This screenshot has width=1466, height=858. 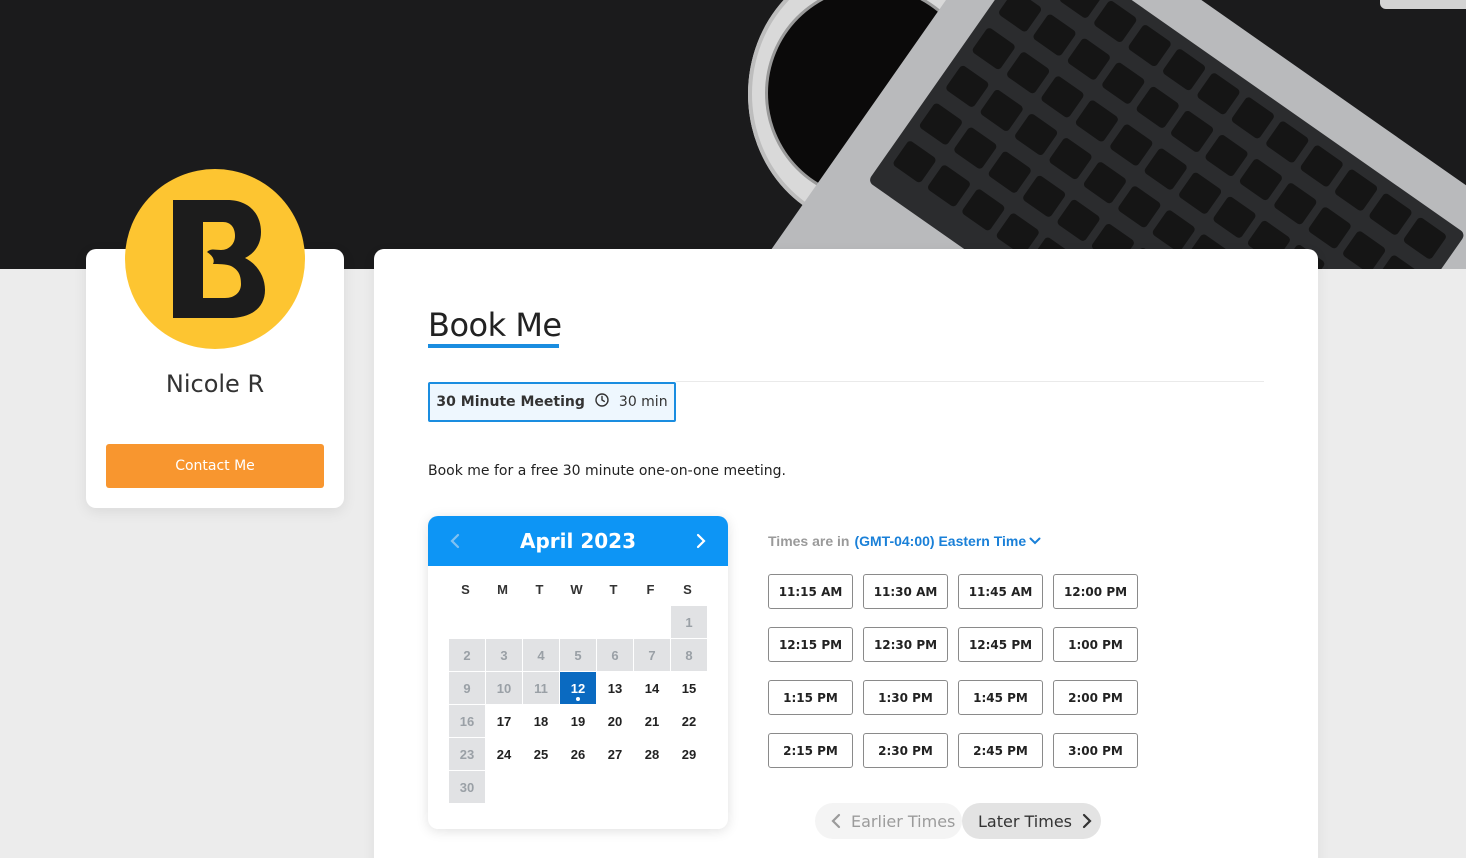 What do you see at coordinates (652, 754) in the screenshot?
I see `calendar-day: 28` at bounding box center [652, 754].